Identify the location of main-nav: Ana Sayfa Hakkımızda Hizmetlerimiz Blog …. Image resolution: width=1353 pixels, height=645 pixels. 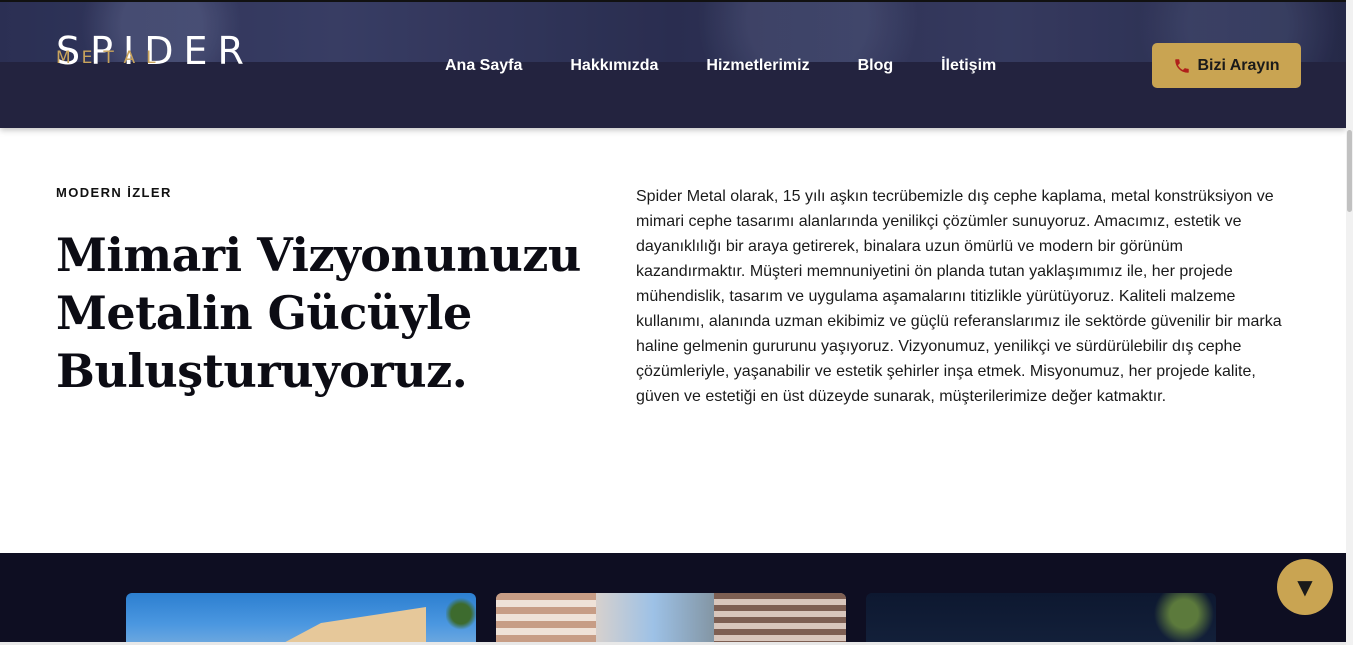
(744, 66).